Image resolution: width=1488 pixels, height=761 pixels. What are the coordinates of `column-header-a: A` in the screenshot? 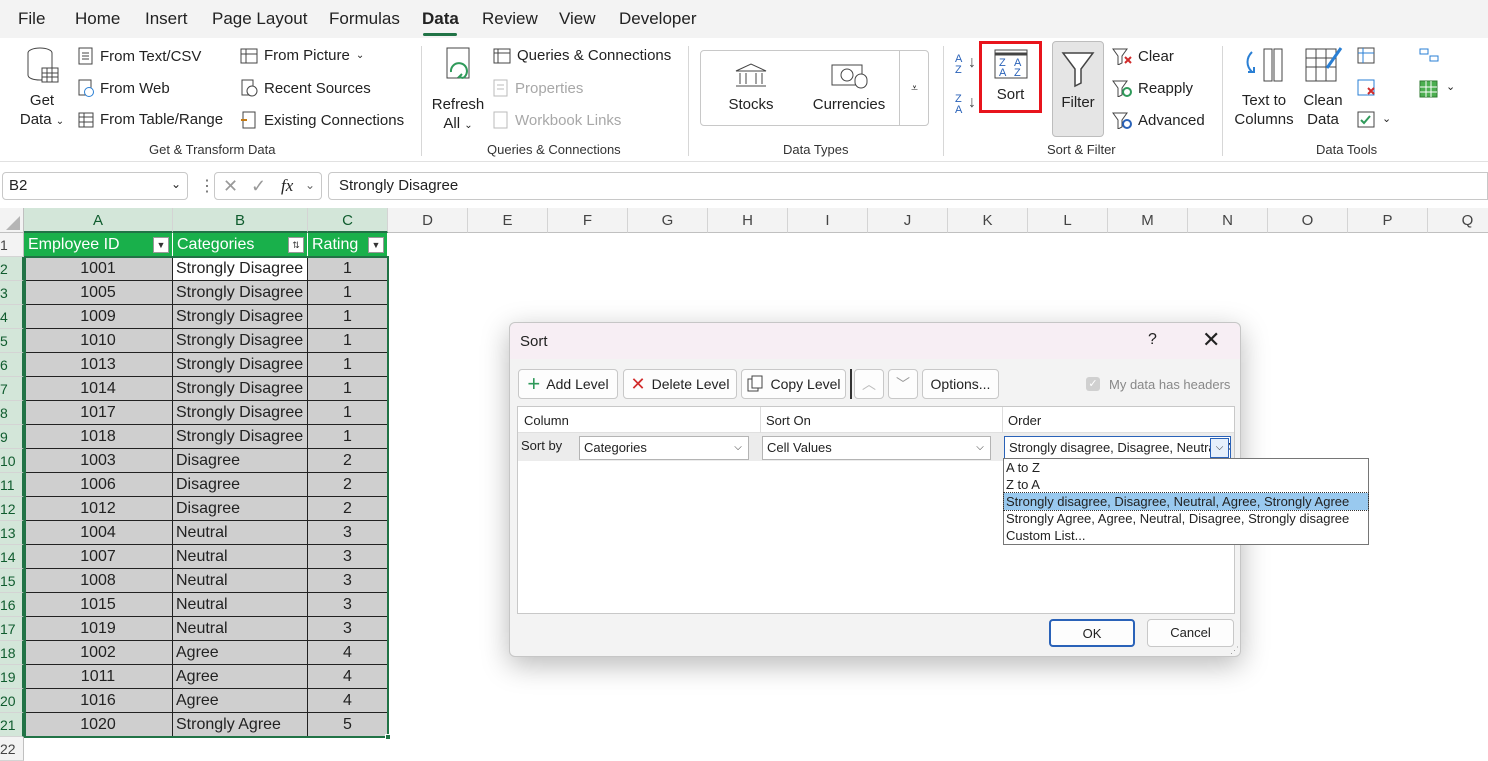 It's located at (98, 220).